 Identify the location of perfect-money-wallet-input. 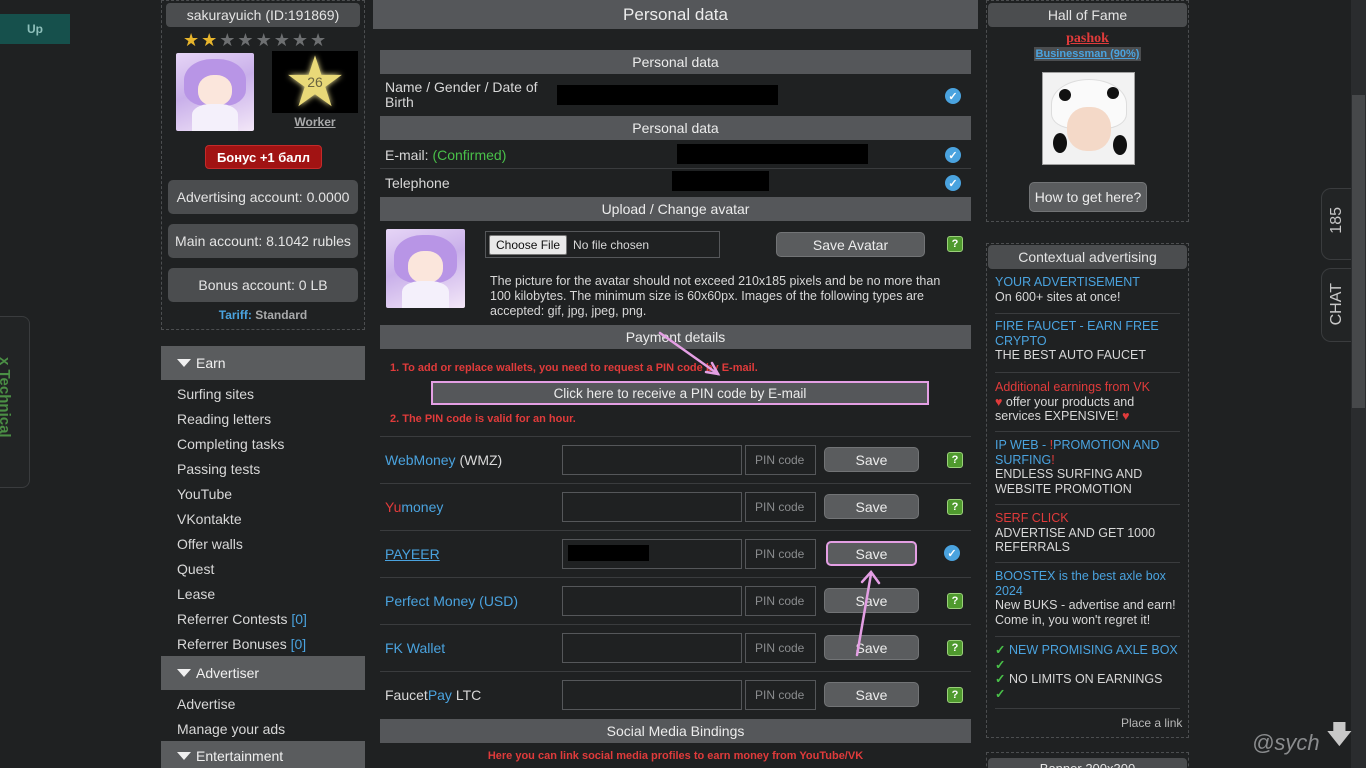
(652, 601).